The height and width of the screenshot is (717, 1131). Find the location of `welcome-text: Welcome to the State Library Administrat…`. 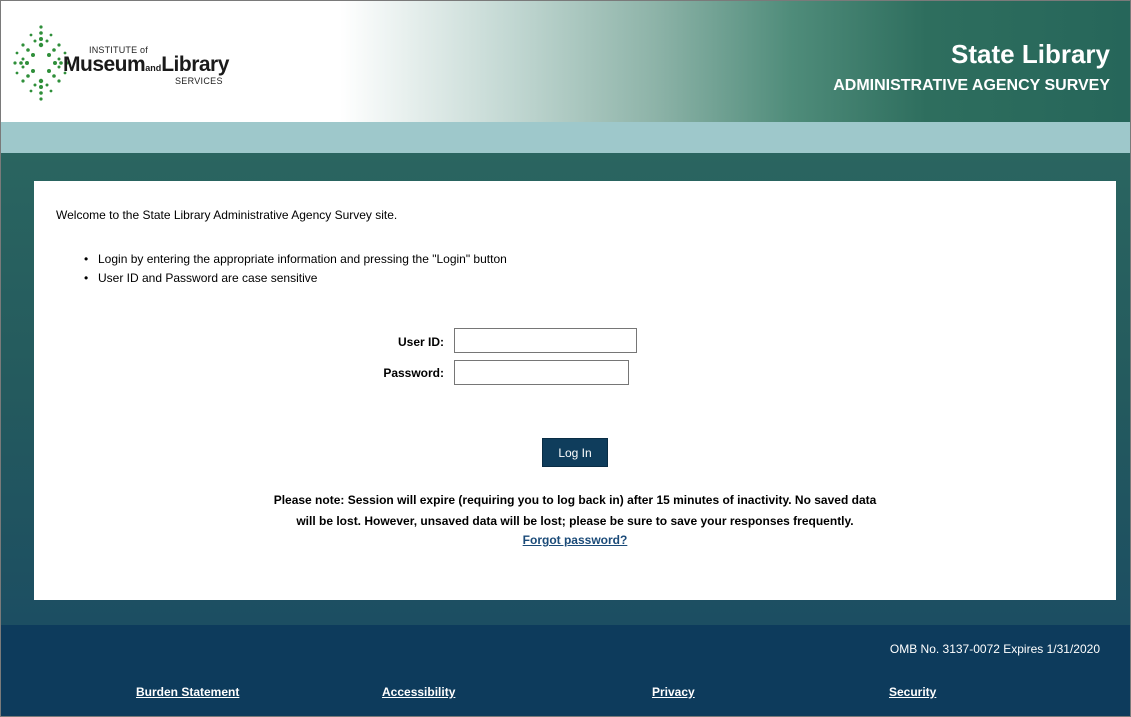

welcome-text: Welcome to the State Library Administrat… is located at coordinates (227, 215).